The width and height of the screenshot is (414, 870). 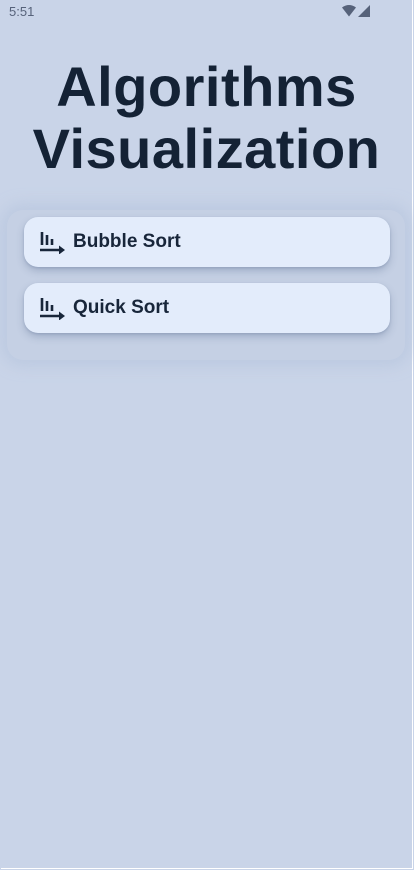 I want to click on status-icons, so click(x=356, y=13).